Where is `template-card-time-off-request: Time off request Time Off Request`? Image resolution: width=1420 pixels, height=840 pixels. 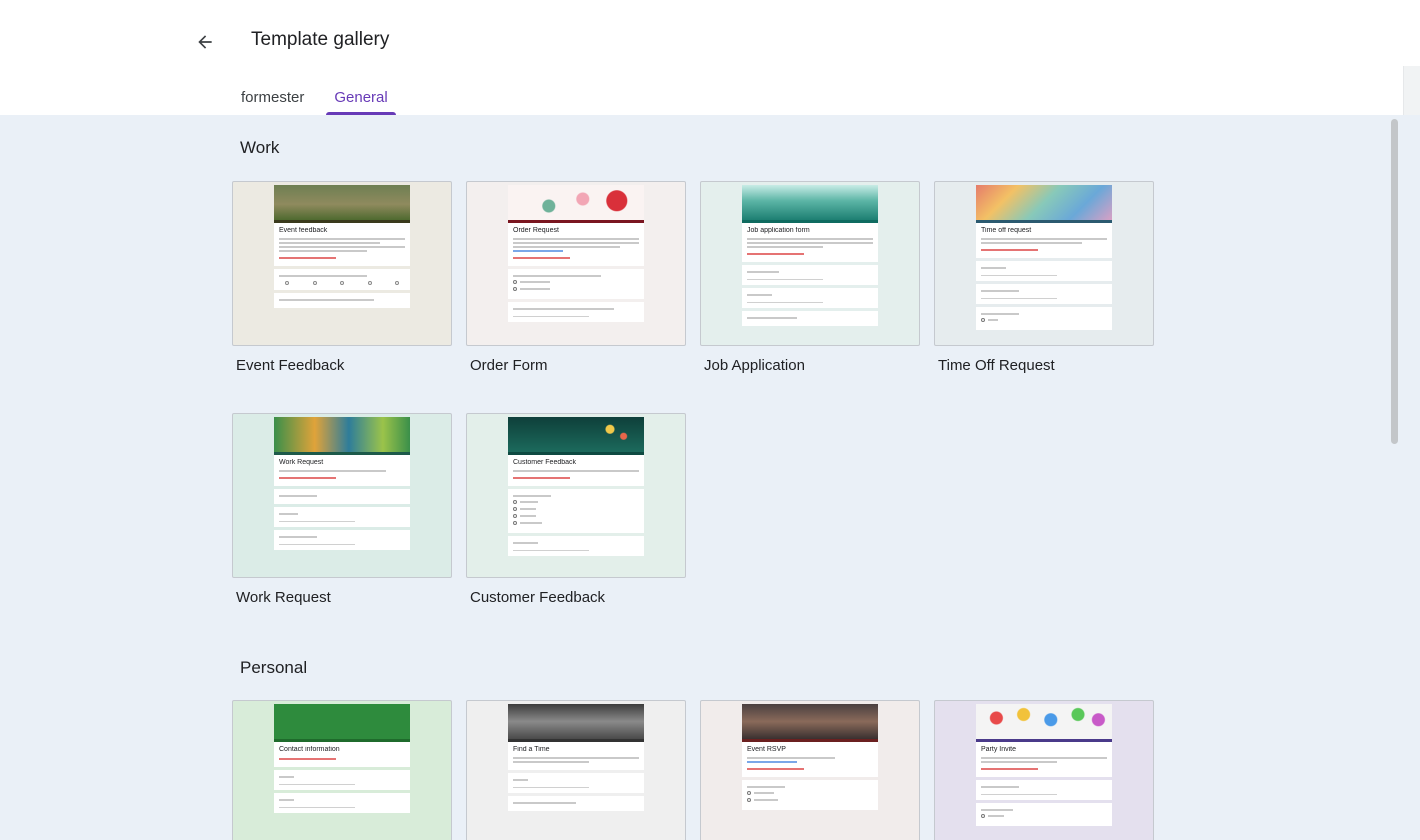
template-card-time-off-request: Time off request Time Off Request is located at coordinates (1044, 277).